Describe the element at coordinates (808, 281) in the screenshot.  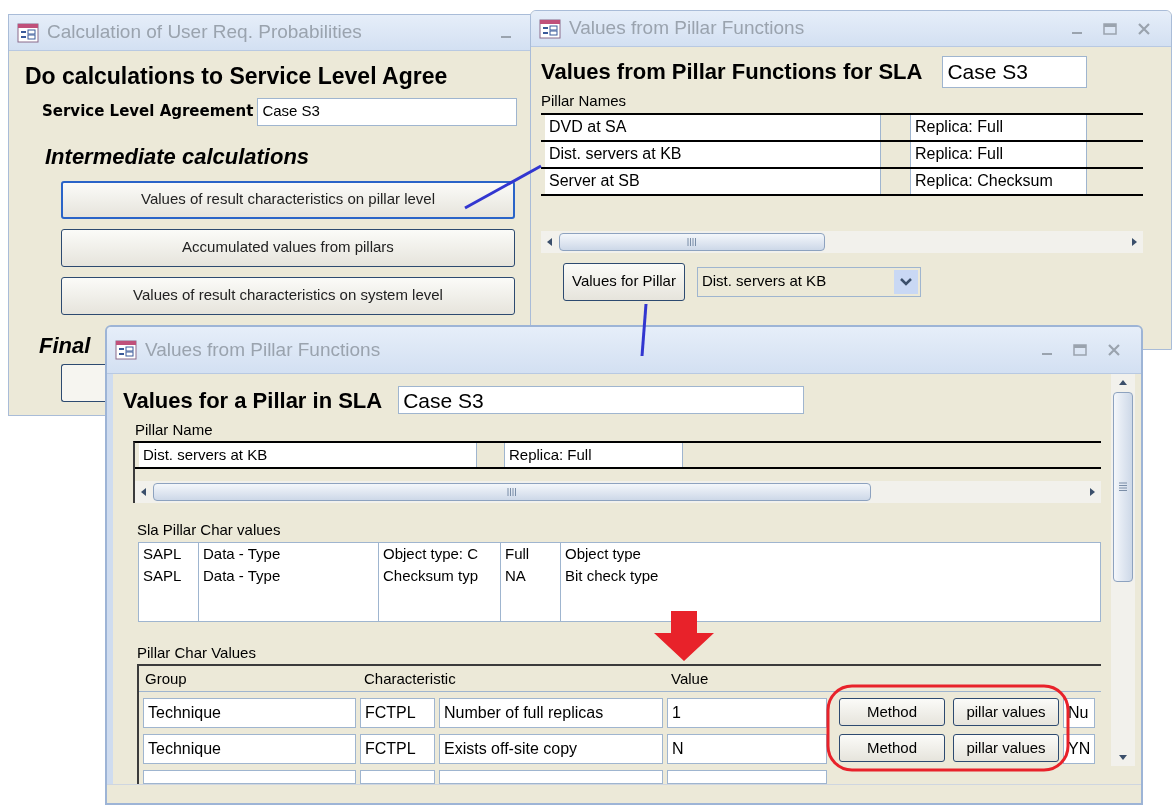
I see `pillar-combo: Dist. servers at KB` at that location.